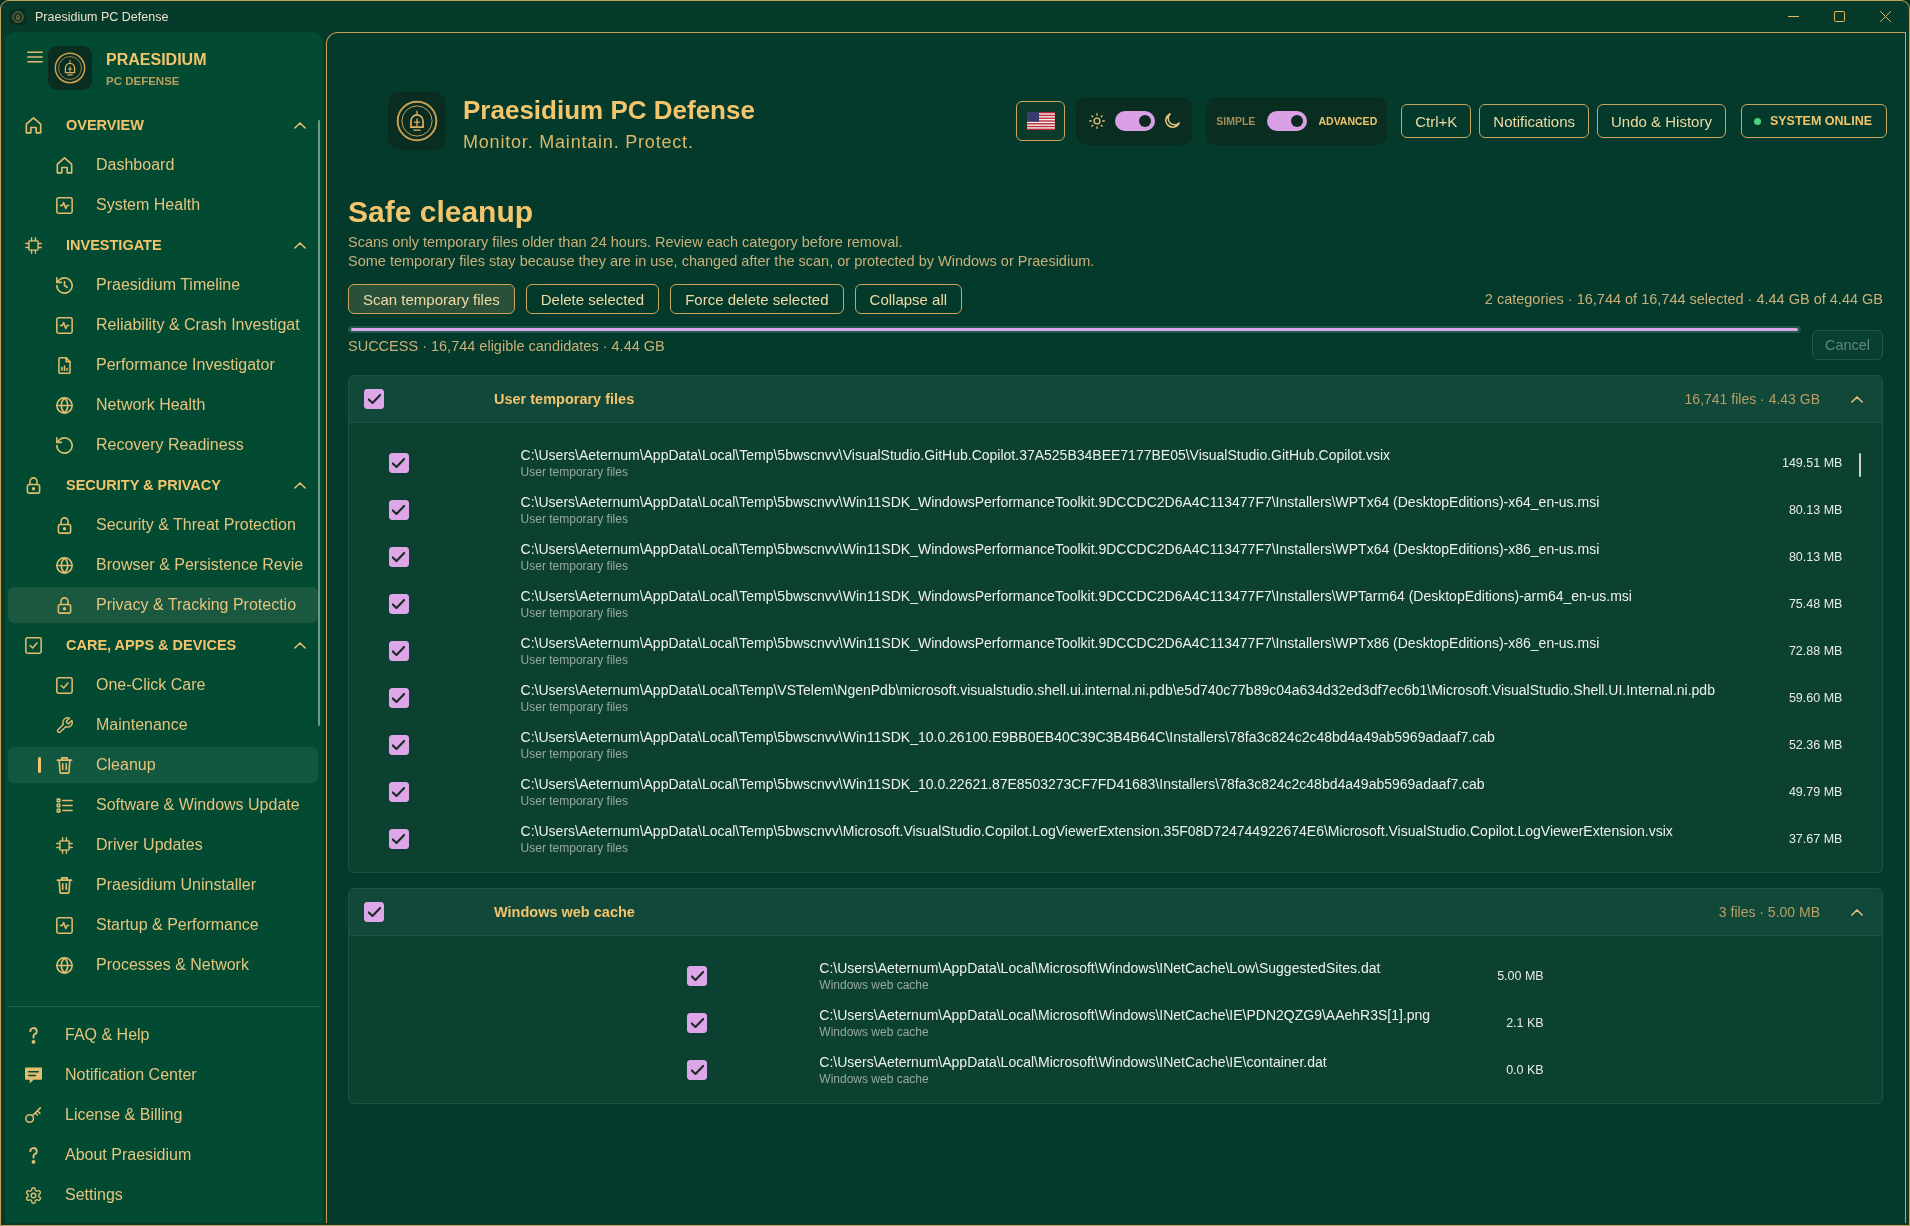  What do you see at coordinates (1520, 975) in the screenshot?
I see `file-size: 5.00 MB` at bounding box center [1520, 975].